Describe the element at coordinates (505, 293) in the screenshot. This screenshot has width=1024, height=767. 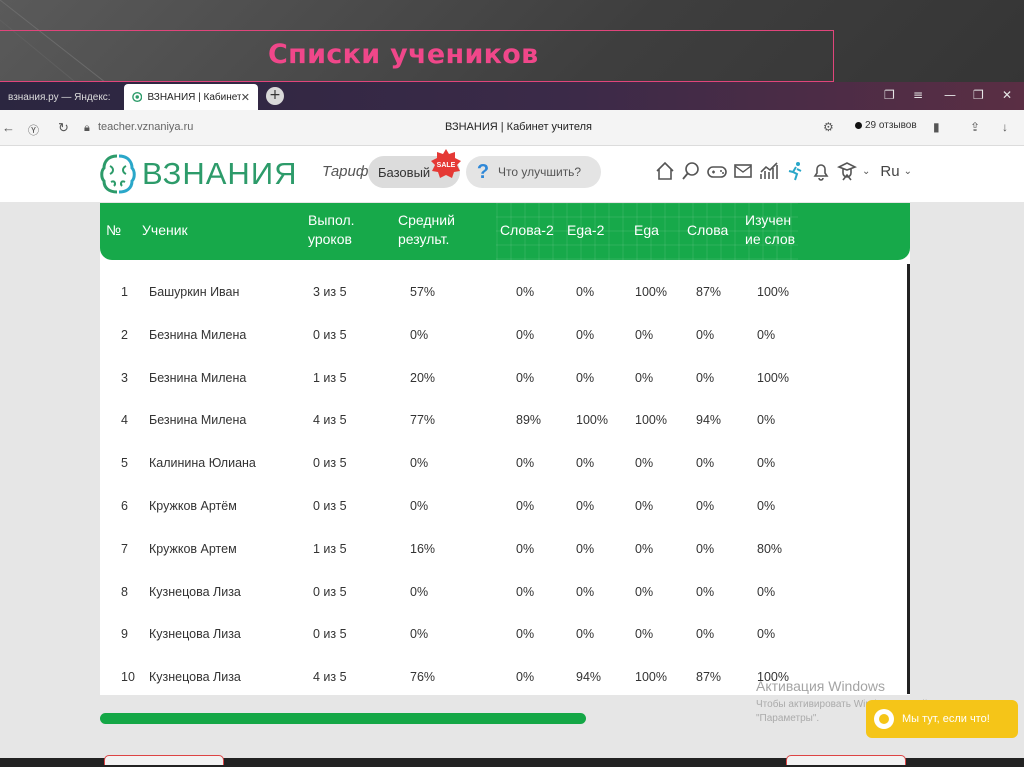
I see `table-row: 1 Башуркин Иван 3 из 5 57% 0% 0% 100% 87% 100%` at that location.